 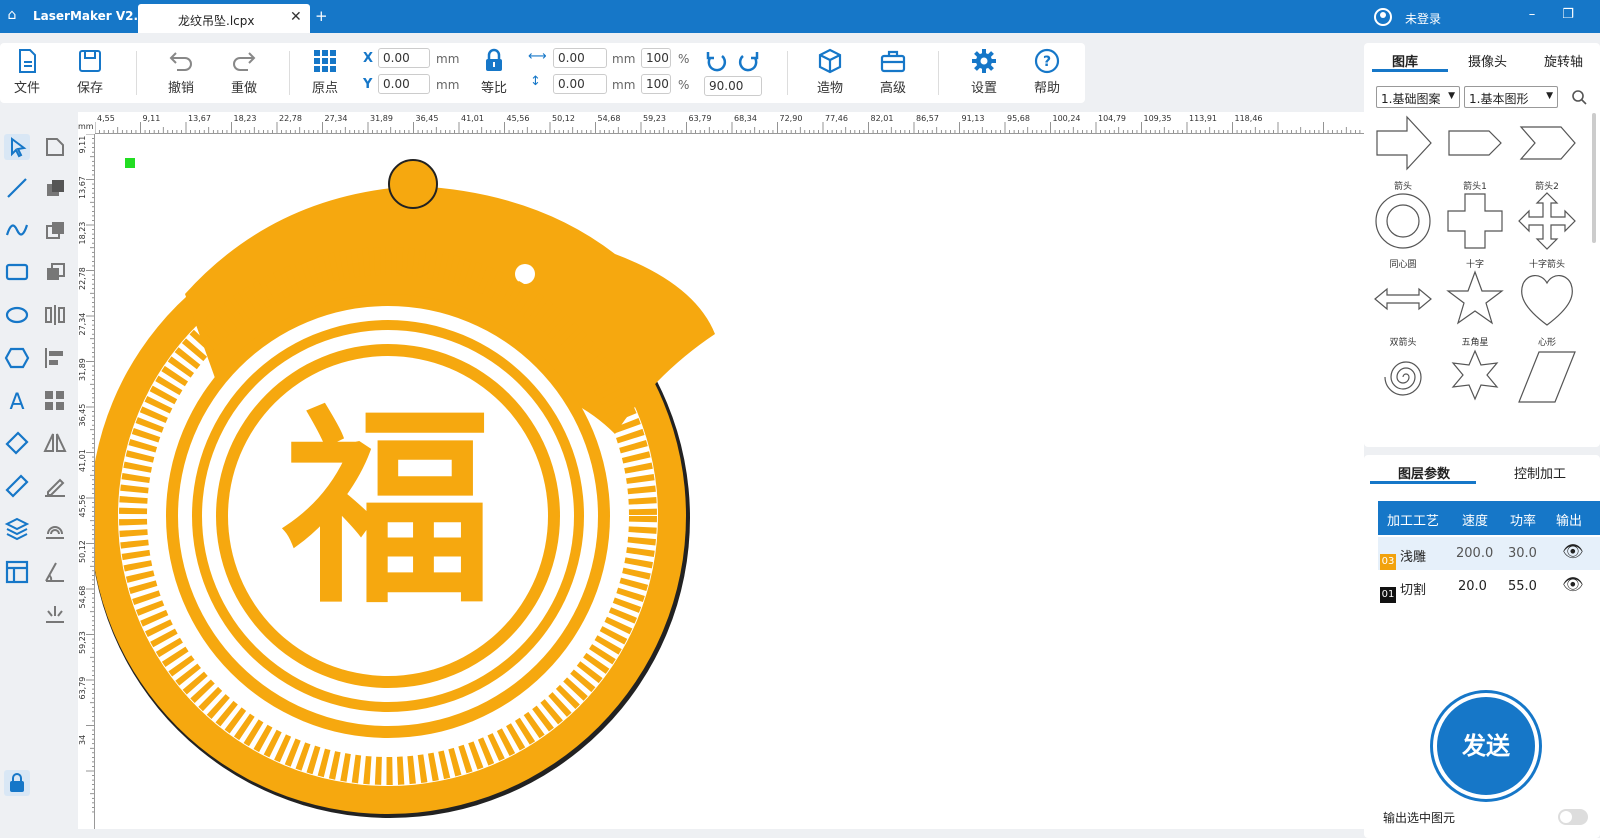 I want to click on ruler-label: 9,11, so click(x=82, y=145).